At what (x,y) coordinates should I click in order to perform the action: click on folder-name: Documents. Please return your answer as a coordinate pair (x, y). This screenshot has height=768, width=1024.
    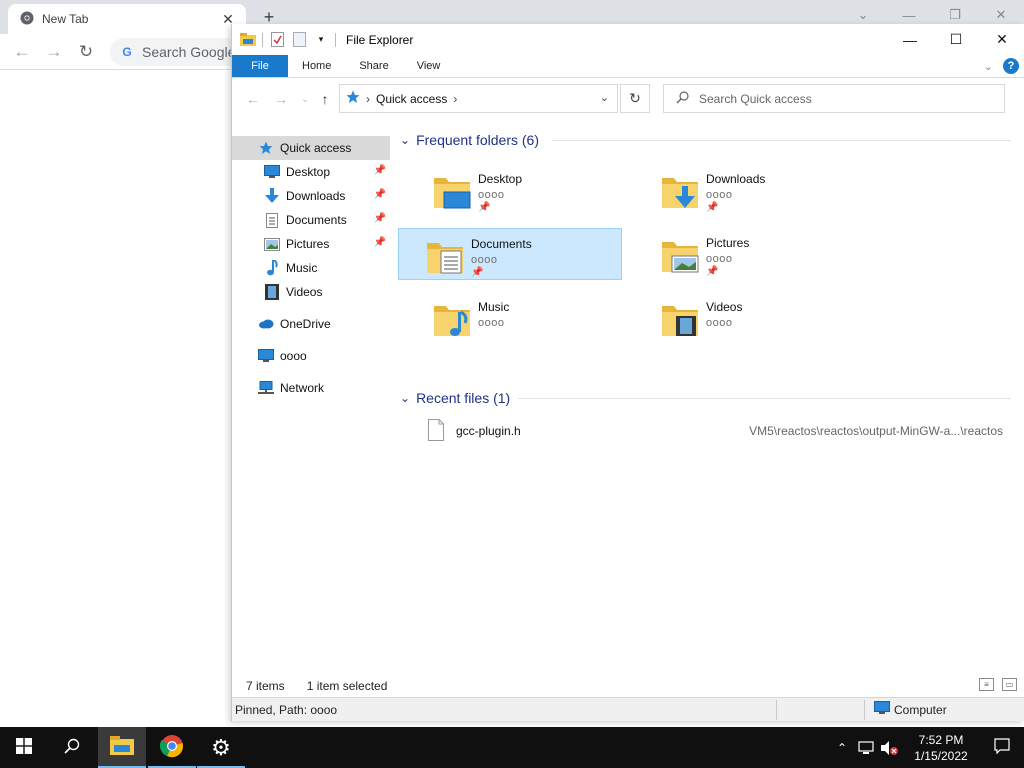
    Looking at the image, I should click on (501, 244).